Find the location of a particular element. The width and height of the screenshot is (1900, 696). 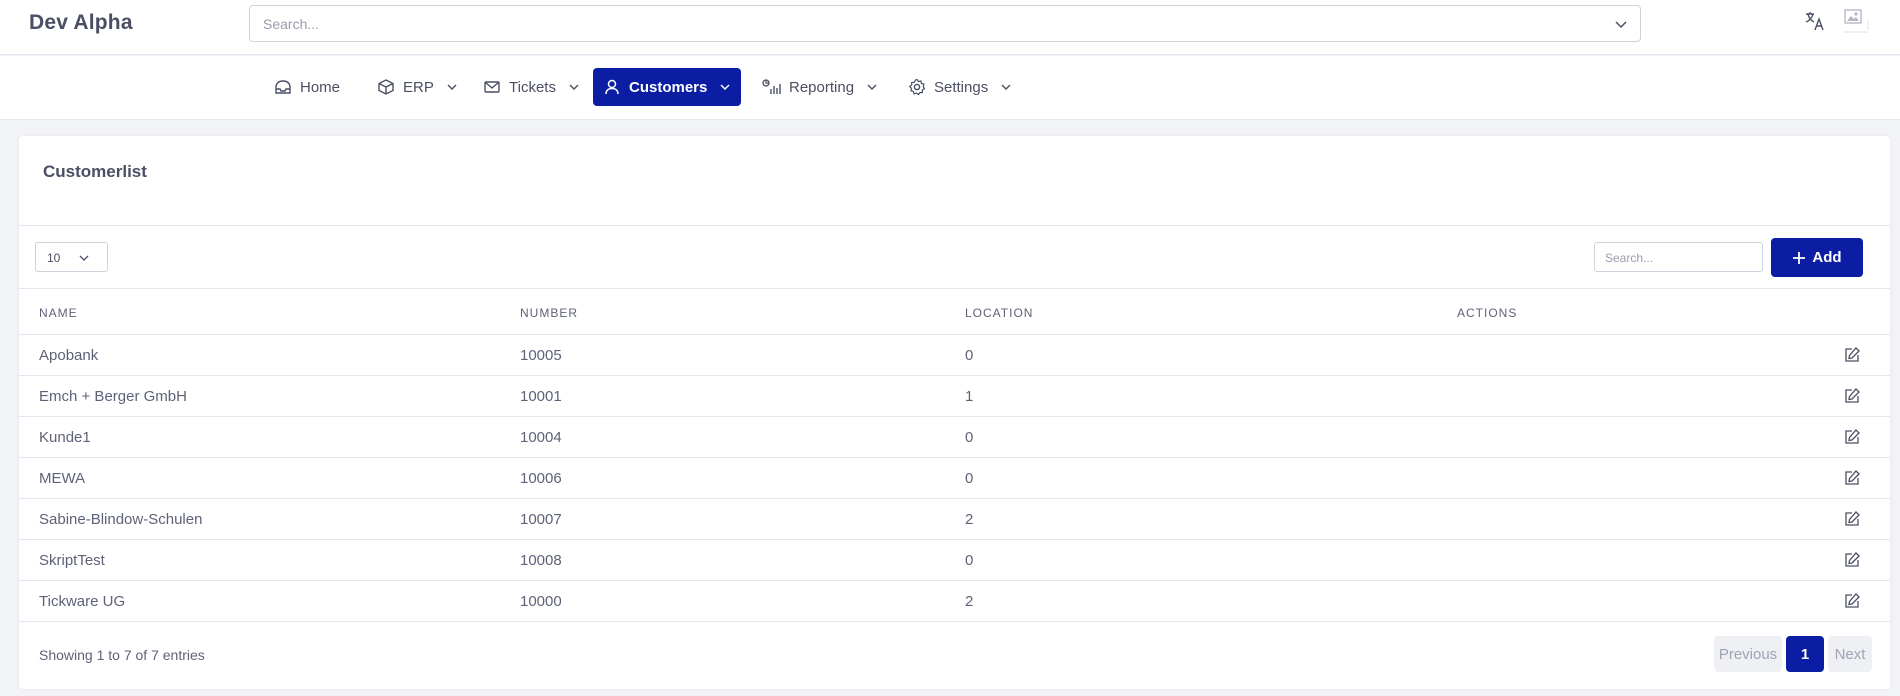

nav-item-label: Home is located at coordinates (320, 87).